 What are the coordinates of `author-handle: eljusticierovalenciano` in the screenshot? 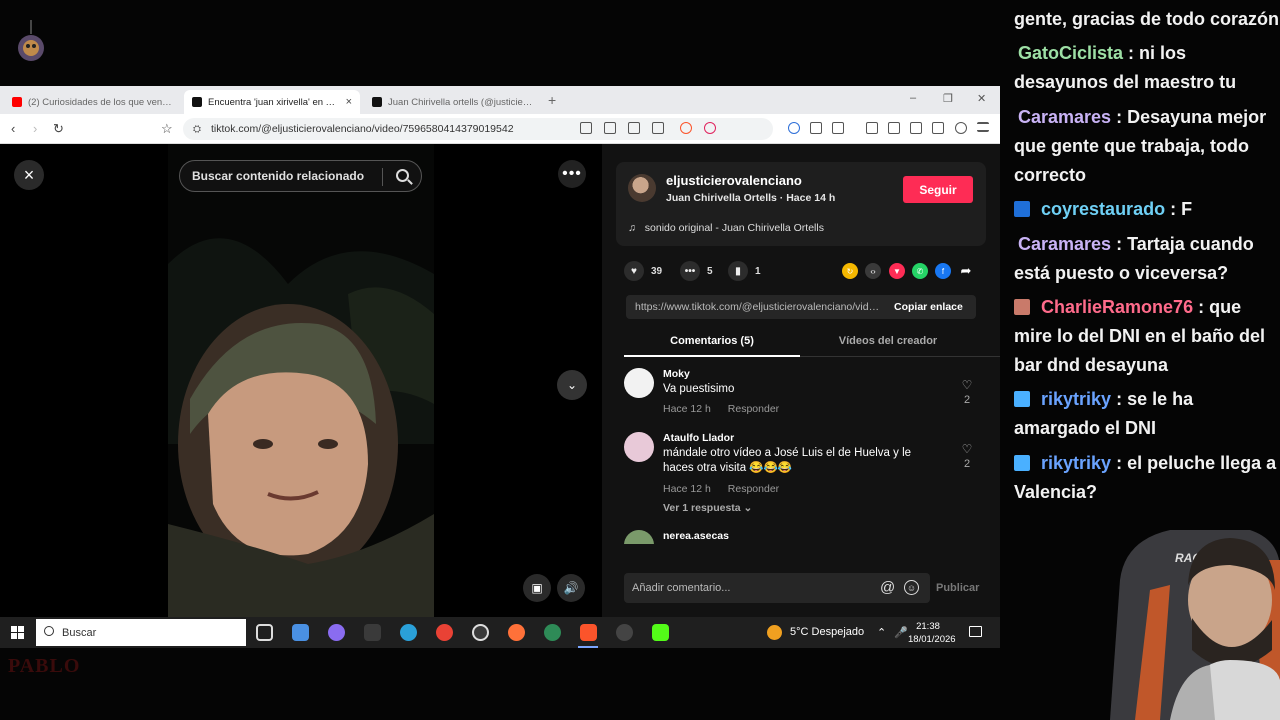 It's located at (734, 180).